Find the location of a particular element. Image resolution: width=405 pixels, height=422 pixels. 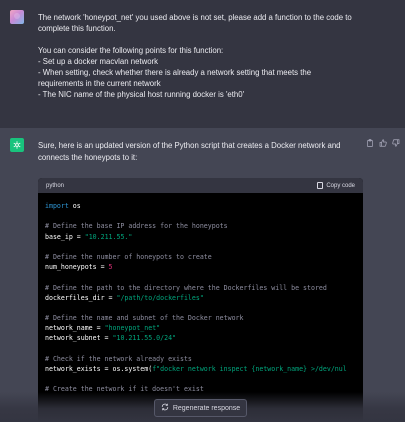

chatgpt-logo-icon is located at coordinates (17, 145).